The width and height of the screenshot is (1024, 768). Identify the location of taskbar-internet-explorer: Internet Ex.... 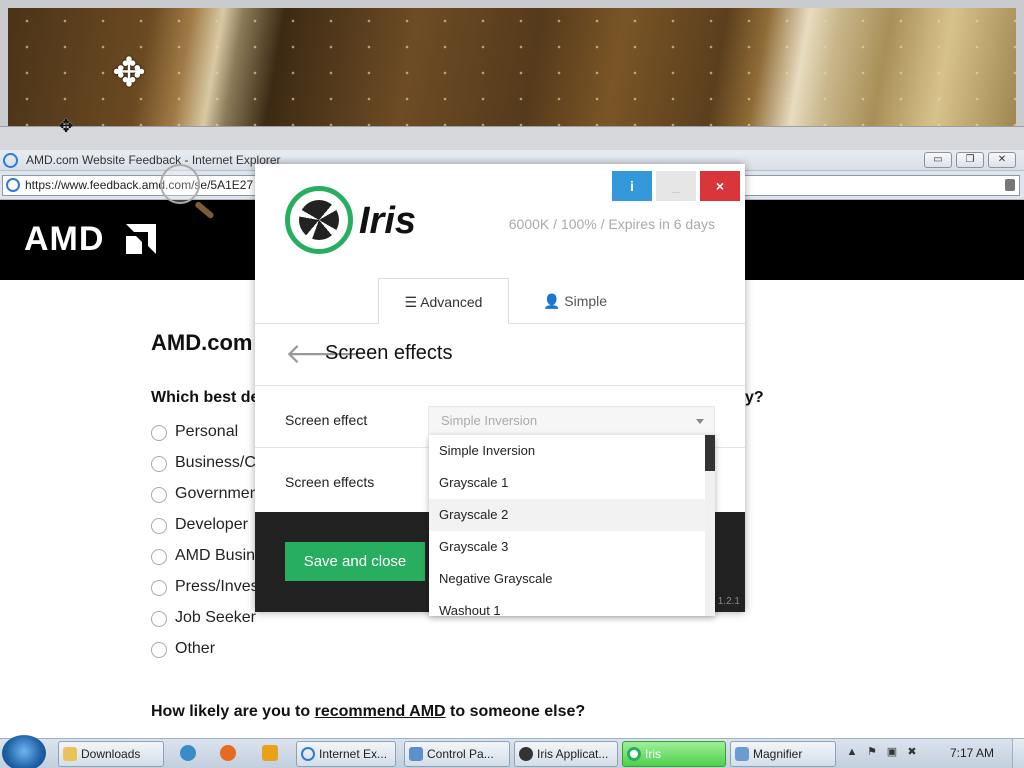
(346, 754).